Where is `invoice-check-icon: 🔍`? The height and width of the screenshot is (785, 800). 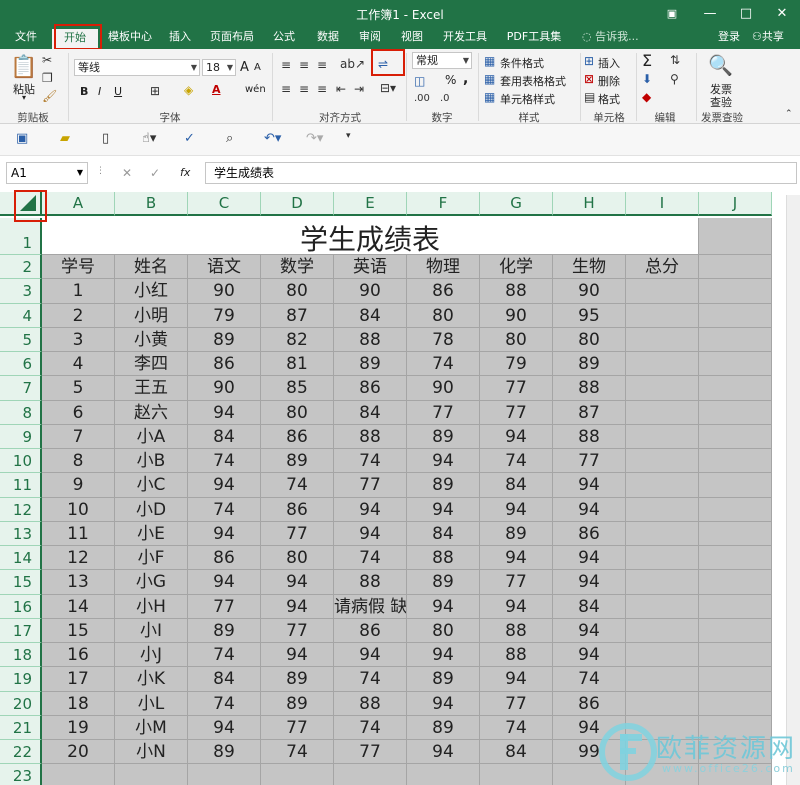 invoice-check-icon: 🔍 is located at coordinates (720, 65).